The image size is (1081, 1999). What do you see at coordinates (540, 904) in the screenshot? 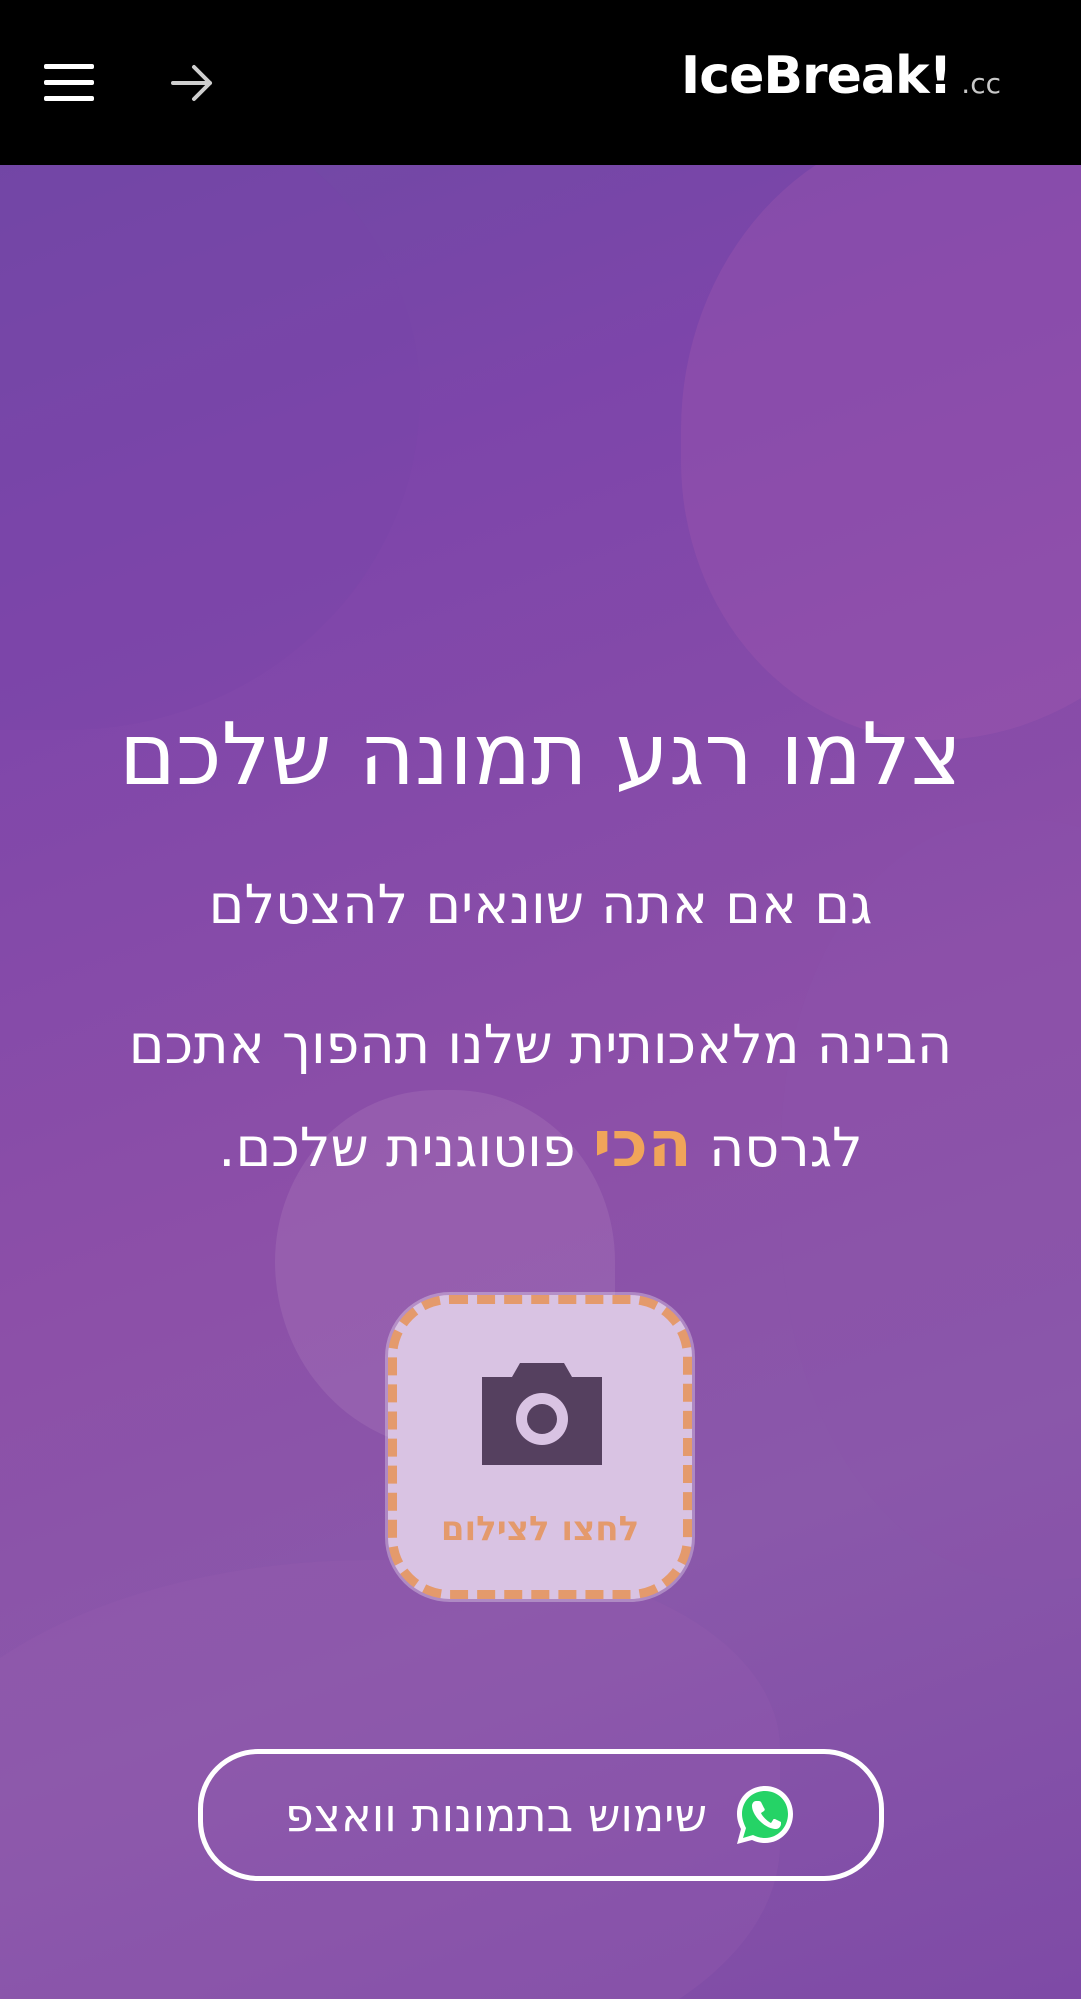
I see `subtitle-line-1: גם אם אתה שונאים להצטלם` at bounding box center [540, 904].